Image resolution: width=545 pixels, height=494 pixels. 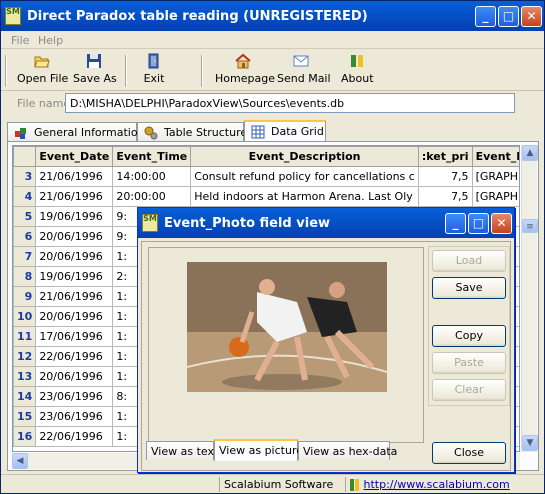 I want to click on row-number: 3, so click(x=25, y=176).